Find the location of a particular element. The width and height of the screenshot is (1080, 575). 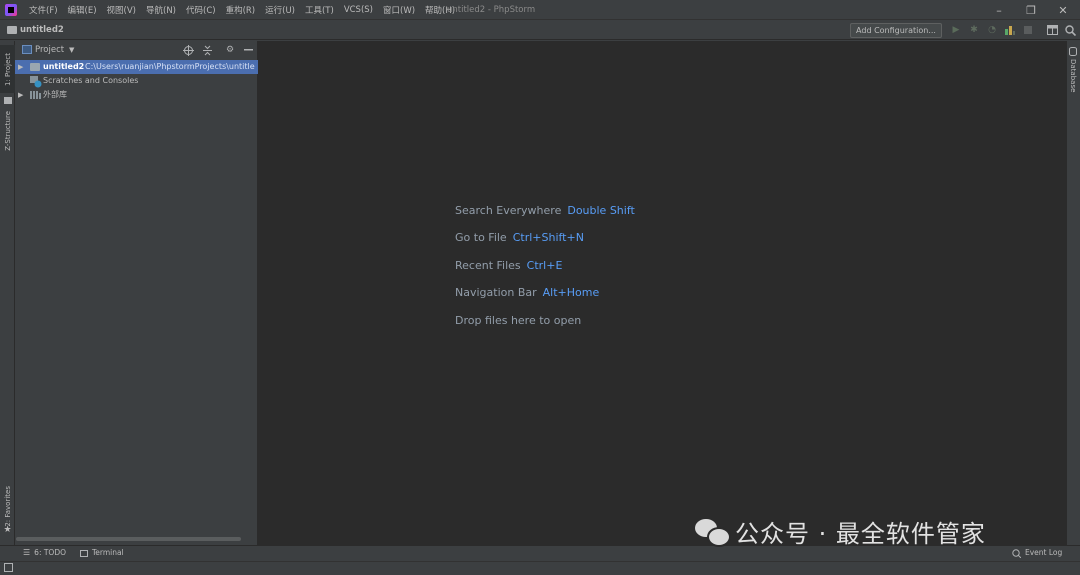

tab-project-label: 1: Project is located at coordinates (7, 69).